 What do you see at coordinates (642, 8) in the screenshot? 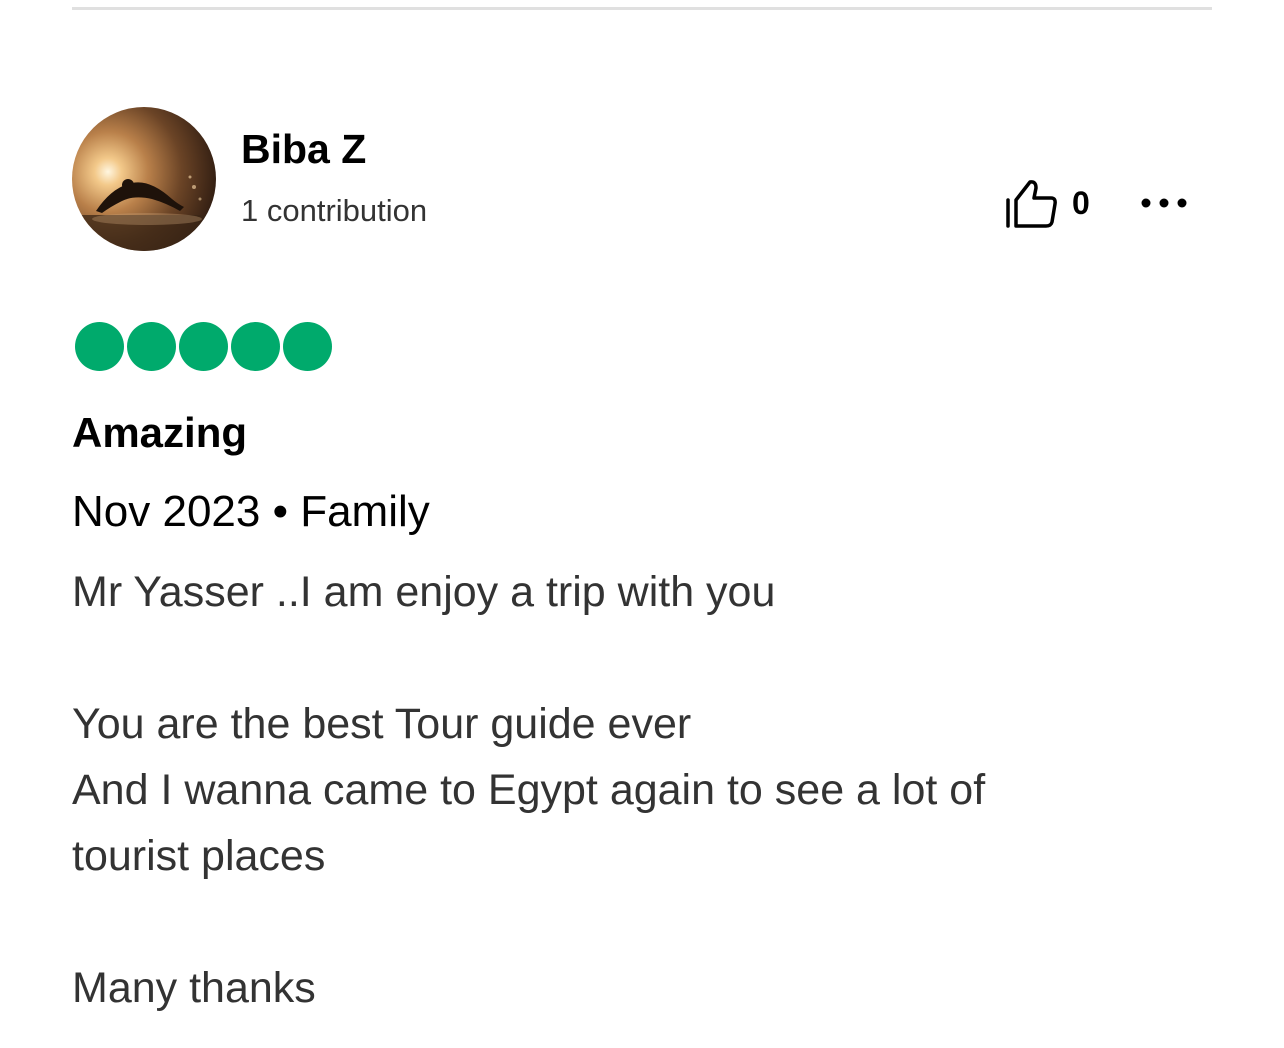
I see `top-divider` at bounding box center [642, 8].